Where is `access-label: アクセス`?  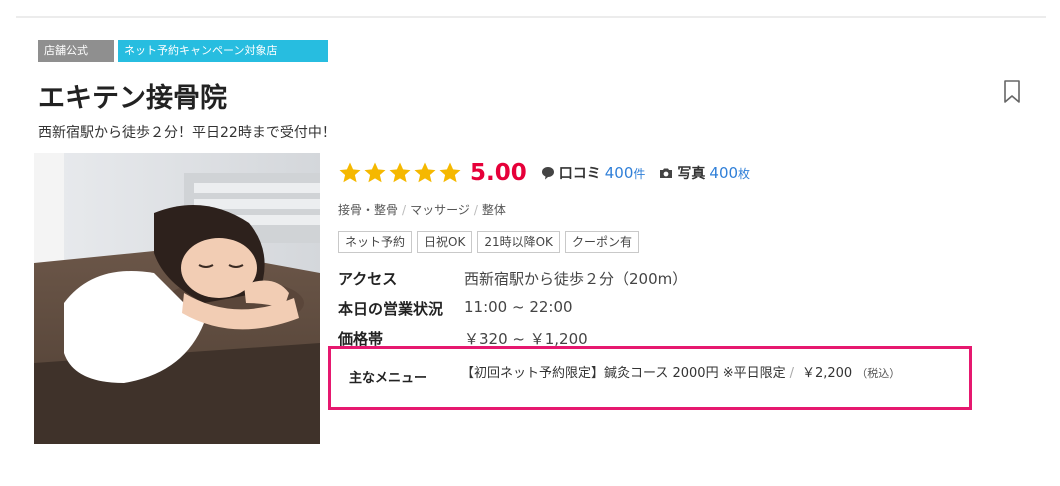 access-label: アクセス is located at coordinates (368, 279).